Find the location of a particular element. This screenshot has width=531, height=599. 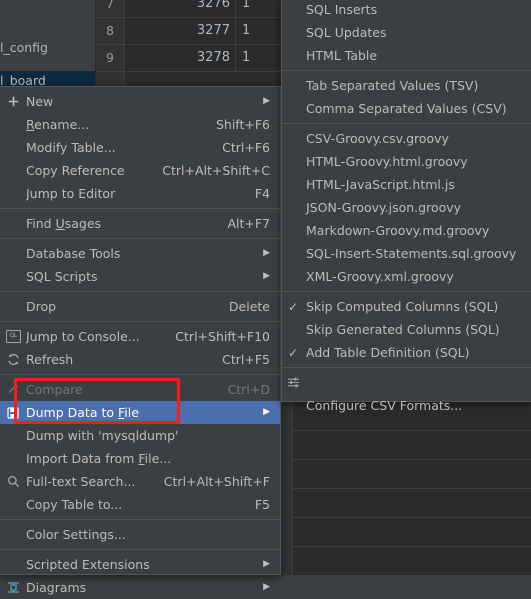

submenu-item-skip-generated-columns: Skip Generated Columns (SQL) is located at coordinates (406, 329).